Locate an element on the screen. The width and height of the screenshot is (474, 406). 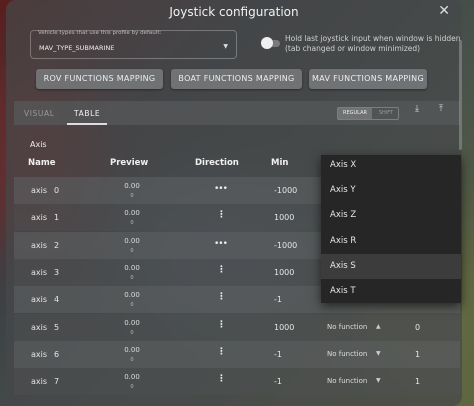
dialog-title: Joystick configuration is located at coordinates (234, 12).